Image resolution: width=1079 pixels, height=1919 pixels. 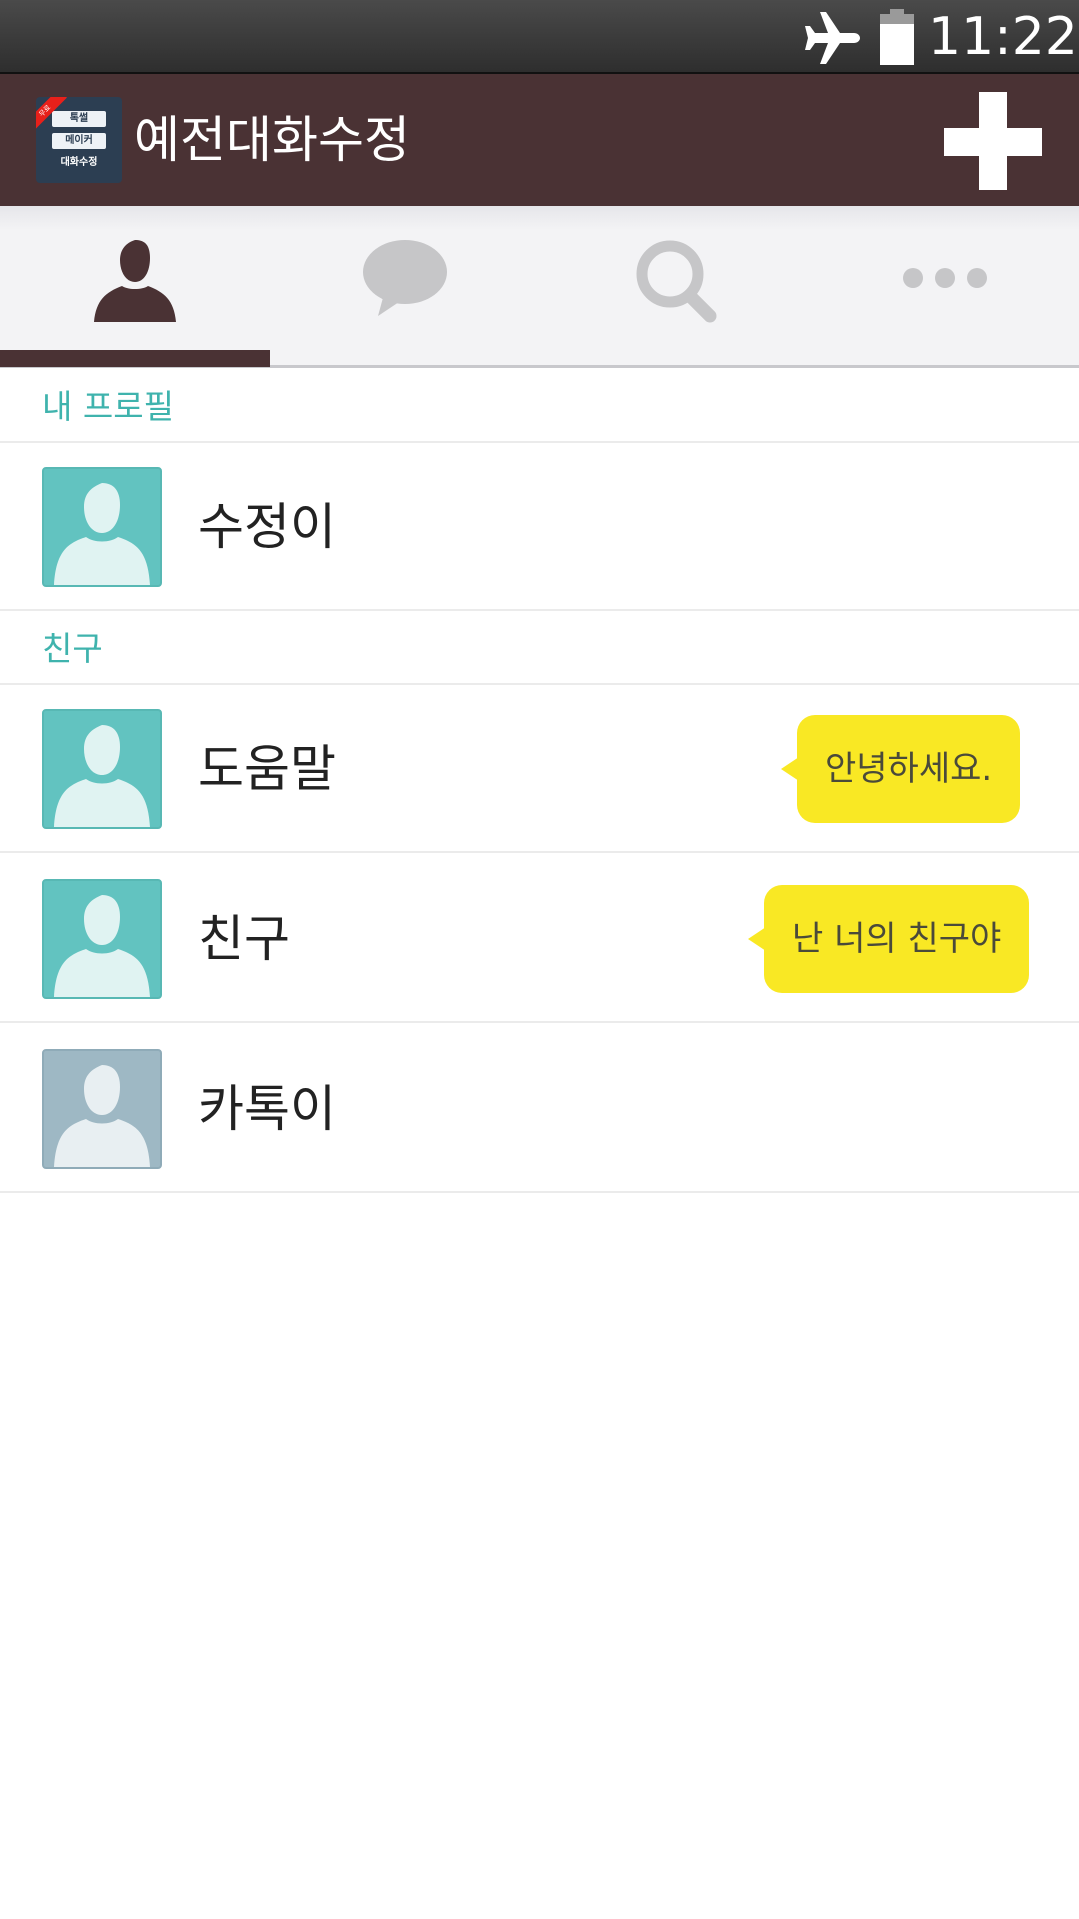 I want to click on battery-icon, so click(x=897, y=37).